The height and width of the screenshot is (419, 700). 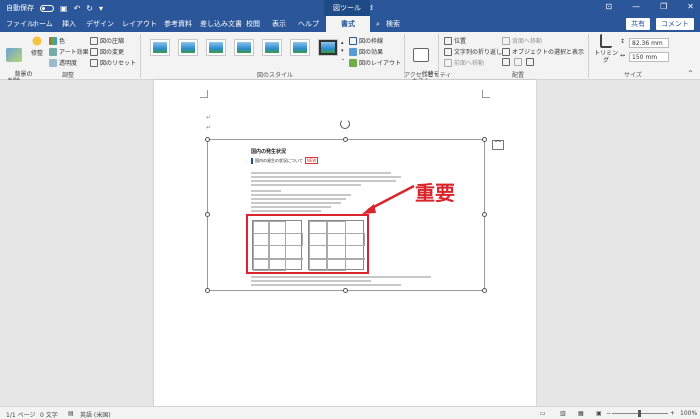 What do you see at coordinates (207, 214) in the screenshot?
I see `resize-handle-left` at bounding box center [207, 214].